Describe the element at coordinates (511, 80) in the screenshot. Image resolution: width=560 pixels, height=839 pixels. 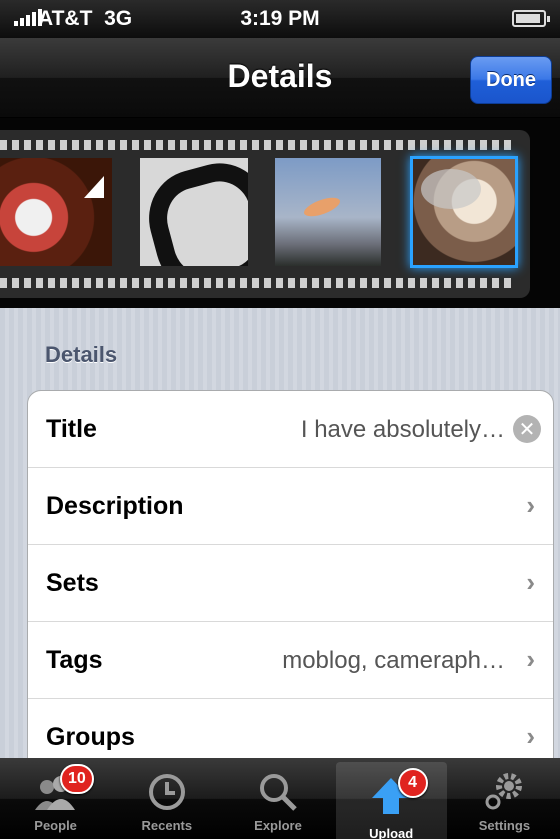
I see `done-button: Done` at that location.